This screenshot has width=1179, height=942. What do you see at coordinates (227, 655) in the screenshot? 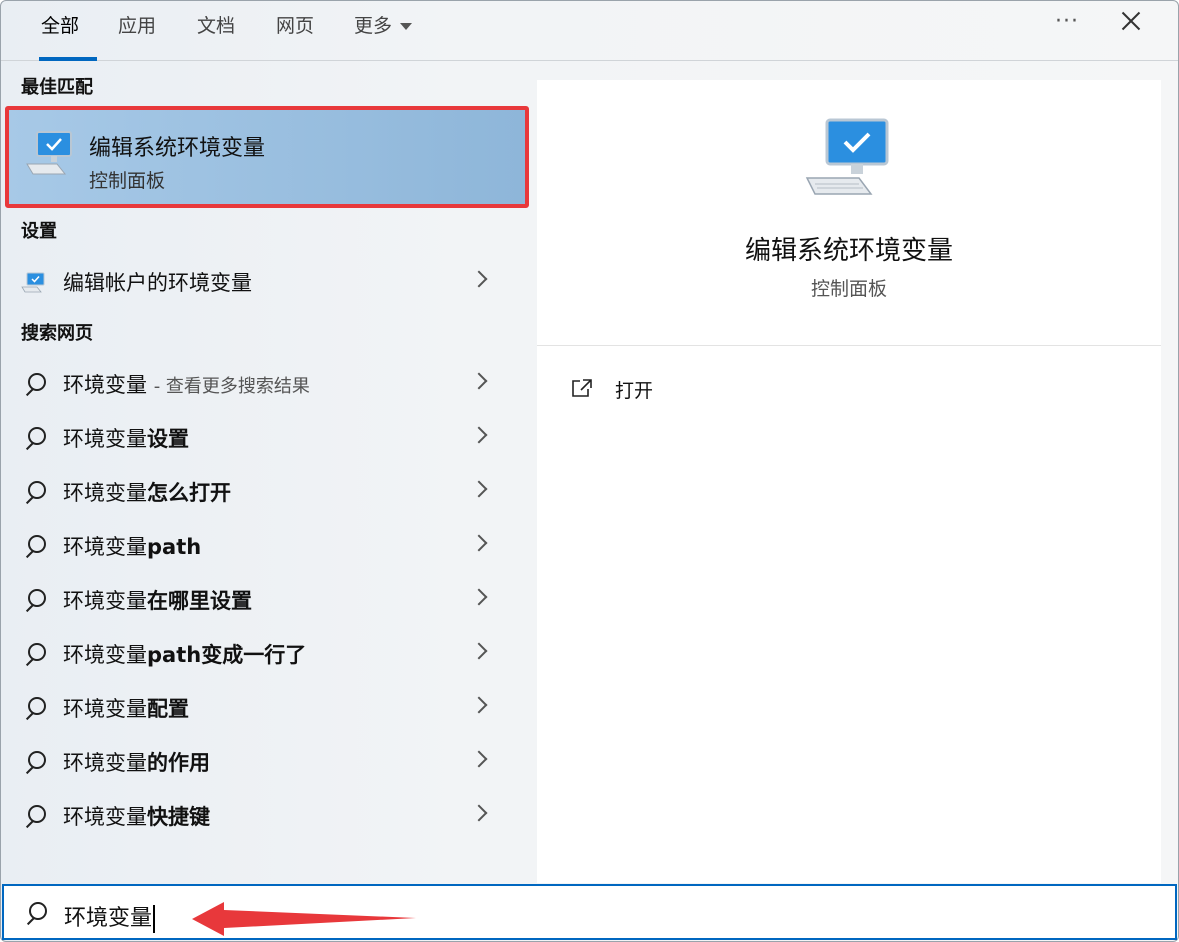
I see `query-suffix: path变成一行了` at bounding box center [227, 655].